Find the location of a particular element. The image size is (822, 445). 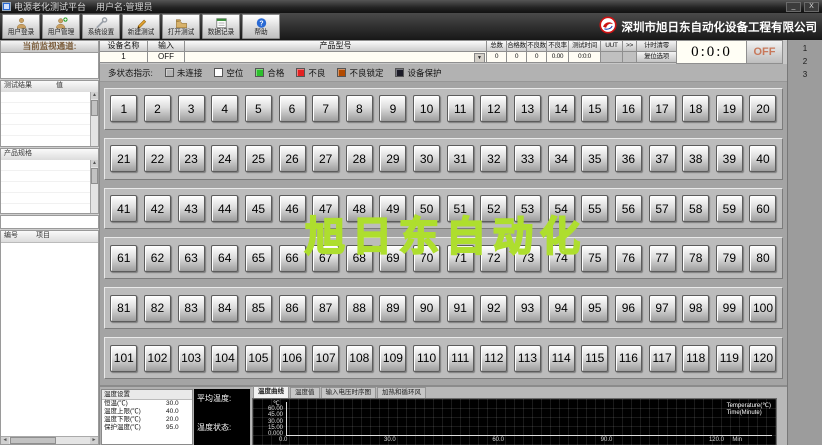

channel-button-47: 47 is located at coordinates (326, 209).